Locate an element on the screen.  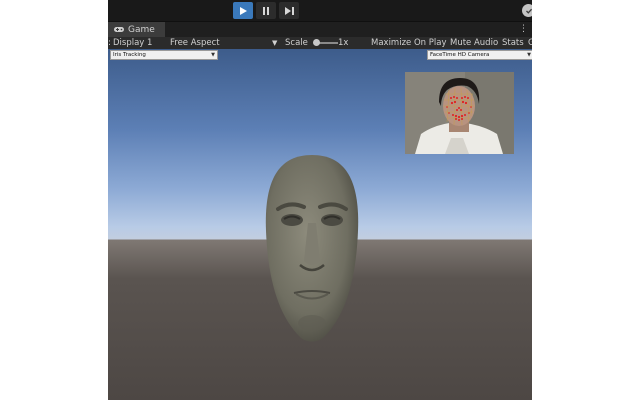
tracking-chevron-down-icon: ▼ is located at coordinates (213, 55).